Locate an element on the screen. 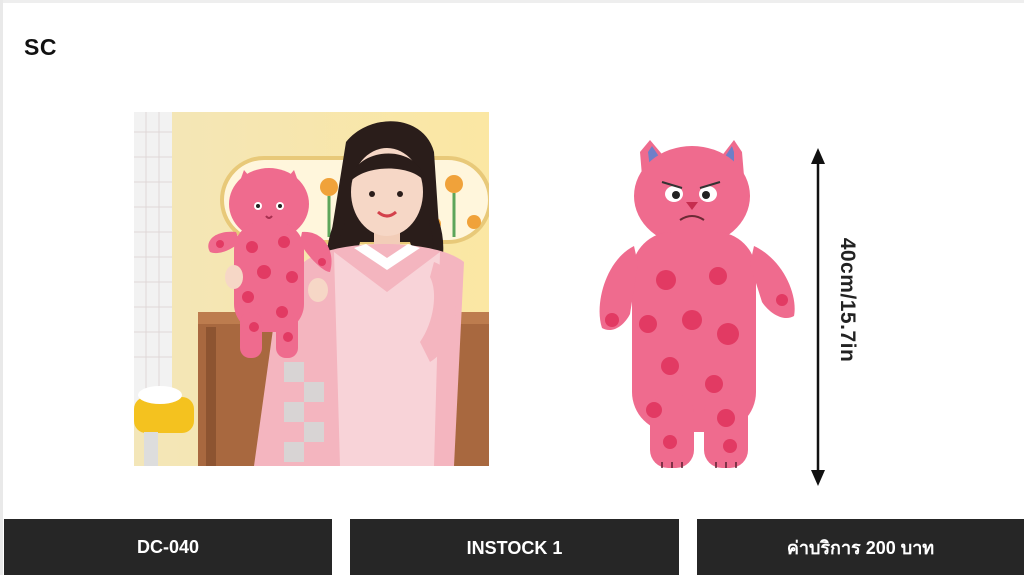 The width and height of the screenshot is (1024, 575). stock-status: INSTOCK 1 is located at coordinates (514, 548).